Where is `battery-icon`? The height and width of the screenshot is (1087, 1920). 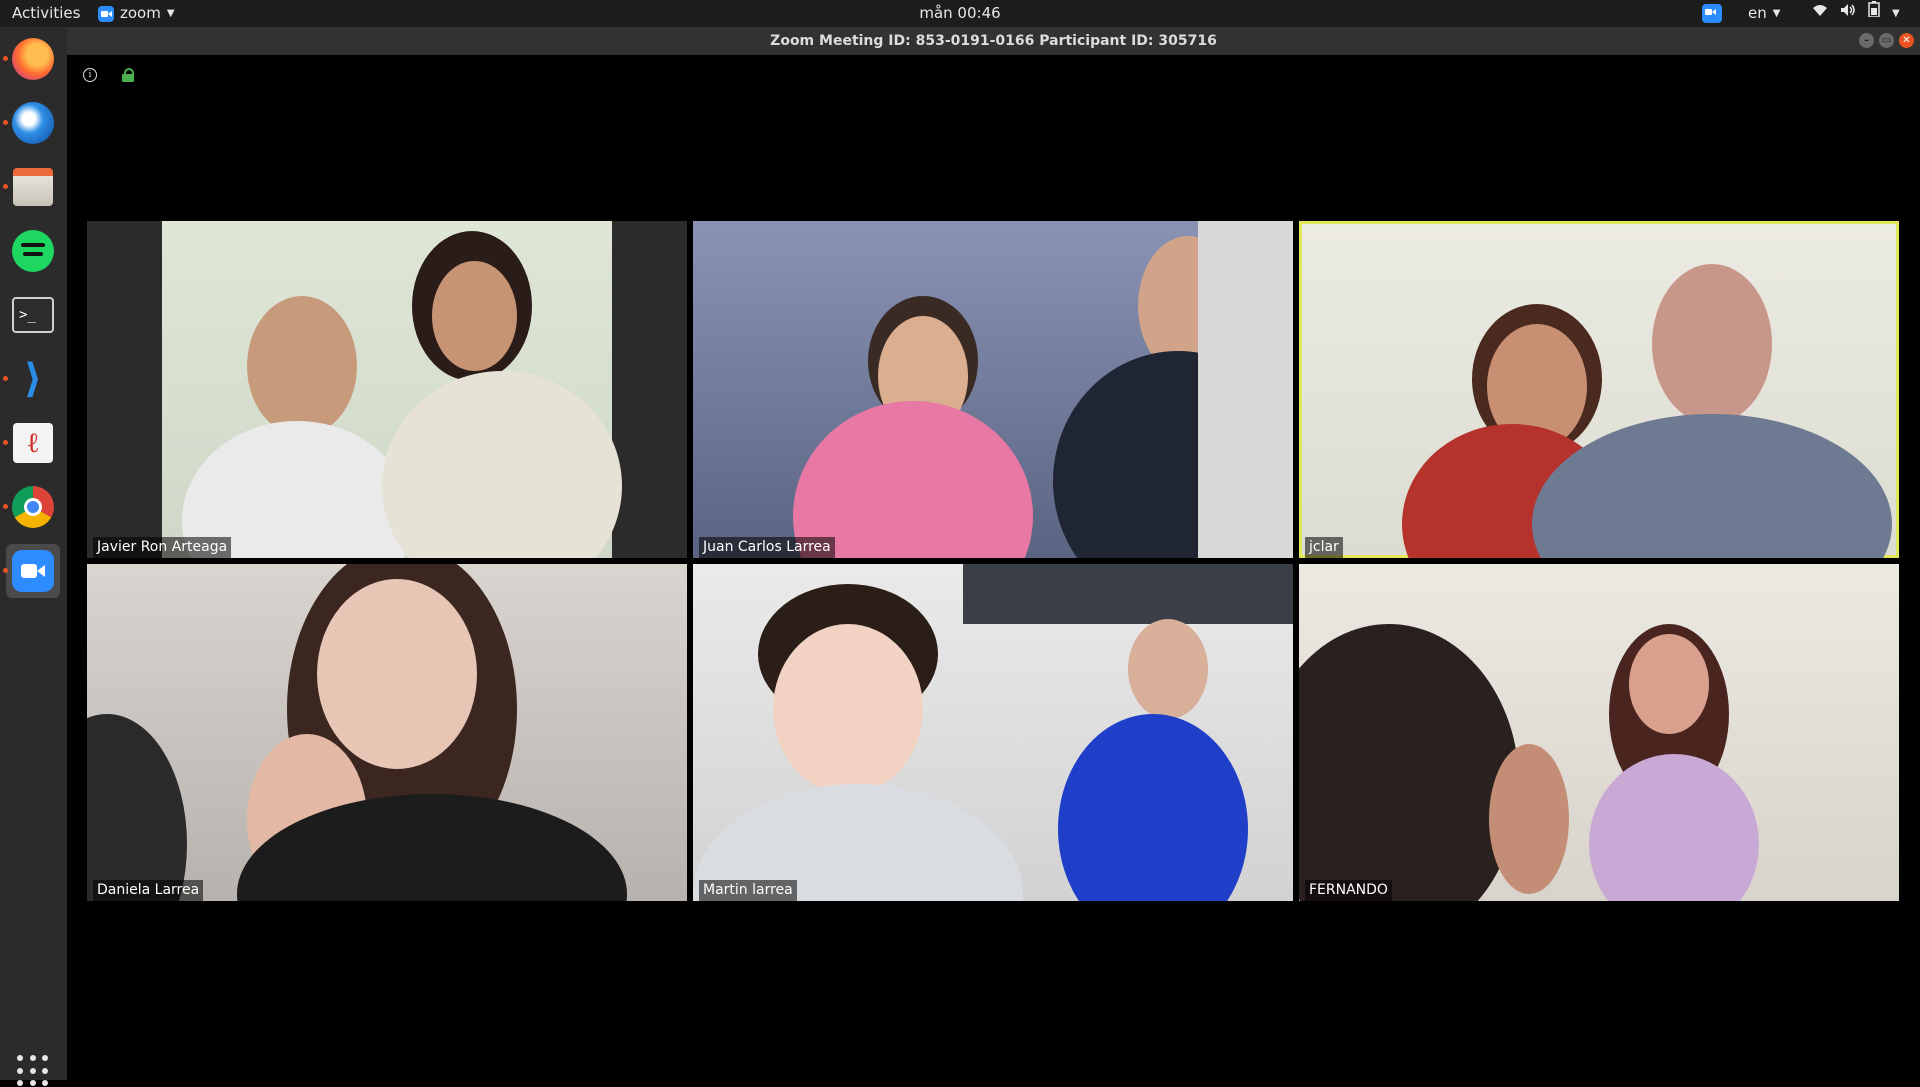 battery-icon is located at coordinates (1874, 13).